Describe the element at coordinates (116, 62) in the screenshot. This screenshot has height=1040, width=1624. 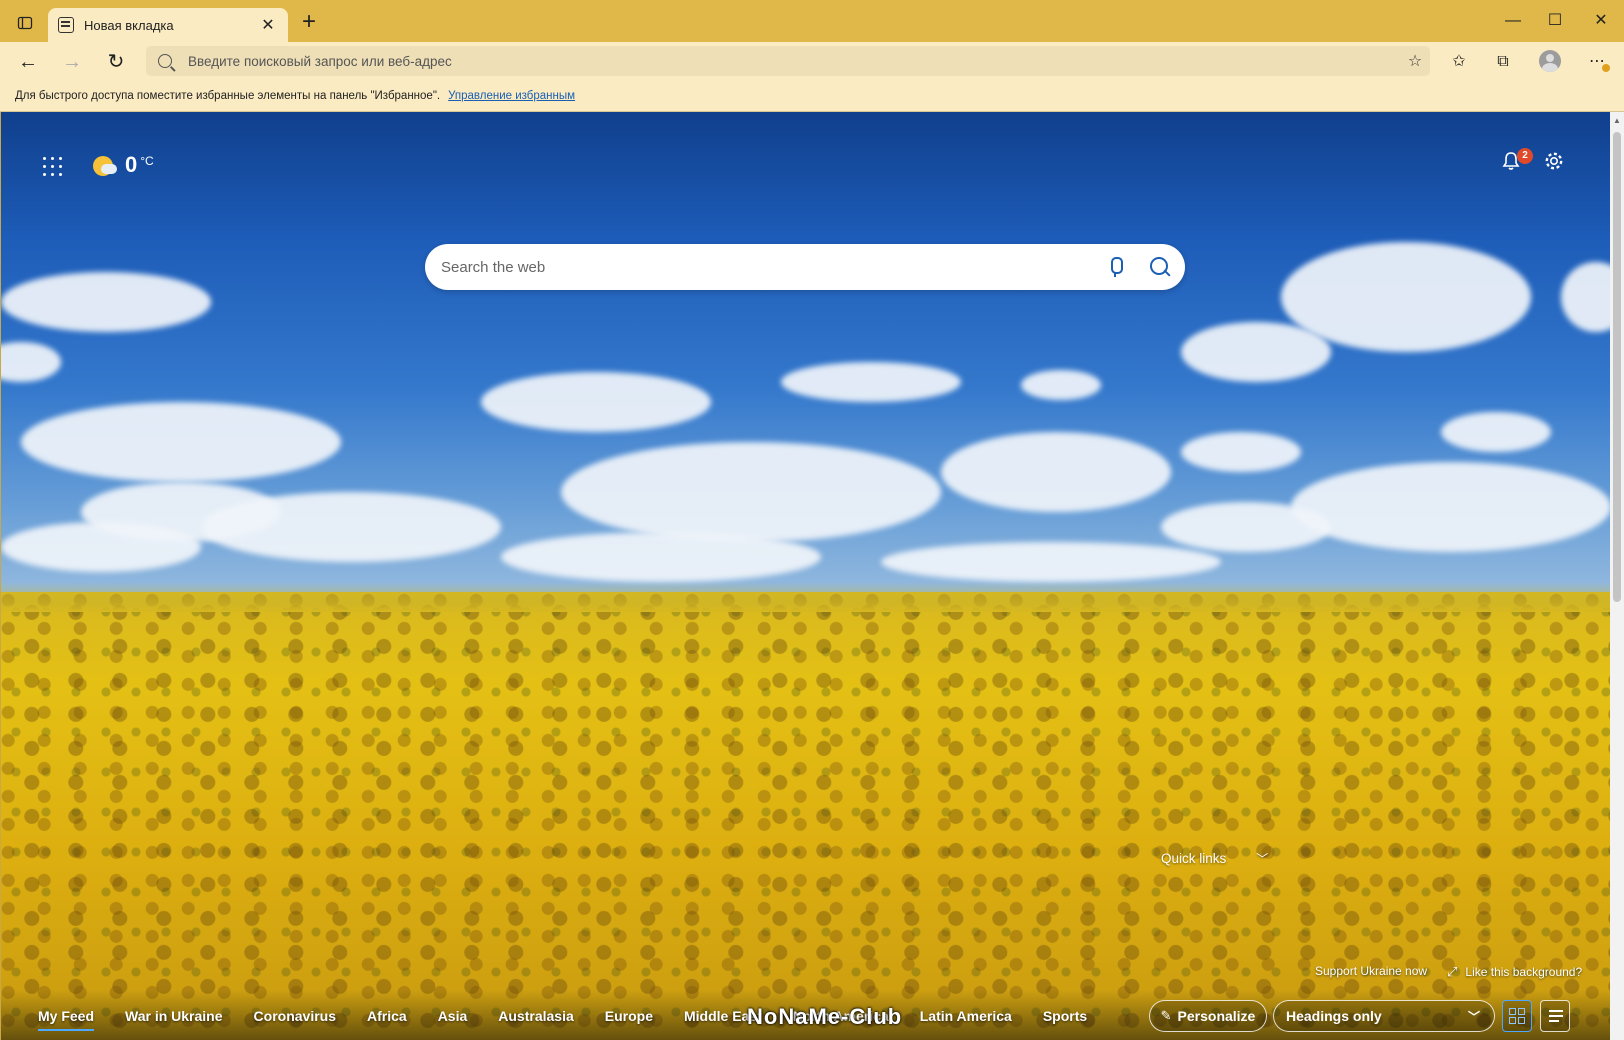
I see `refresh-icon: ↻` at that location.